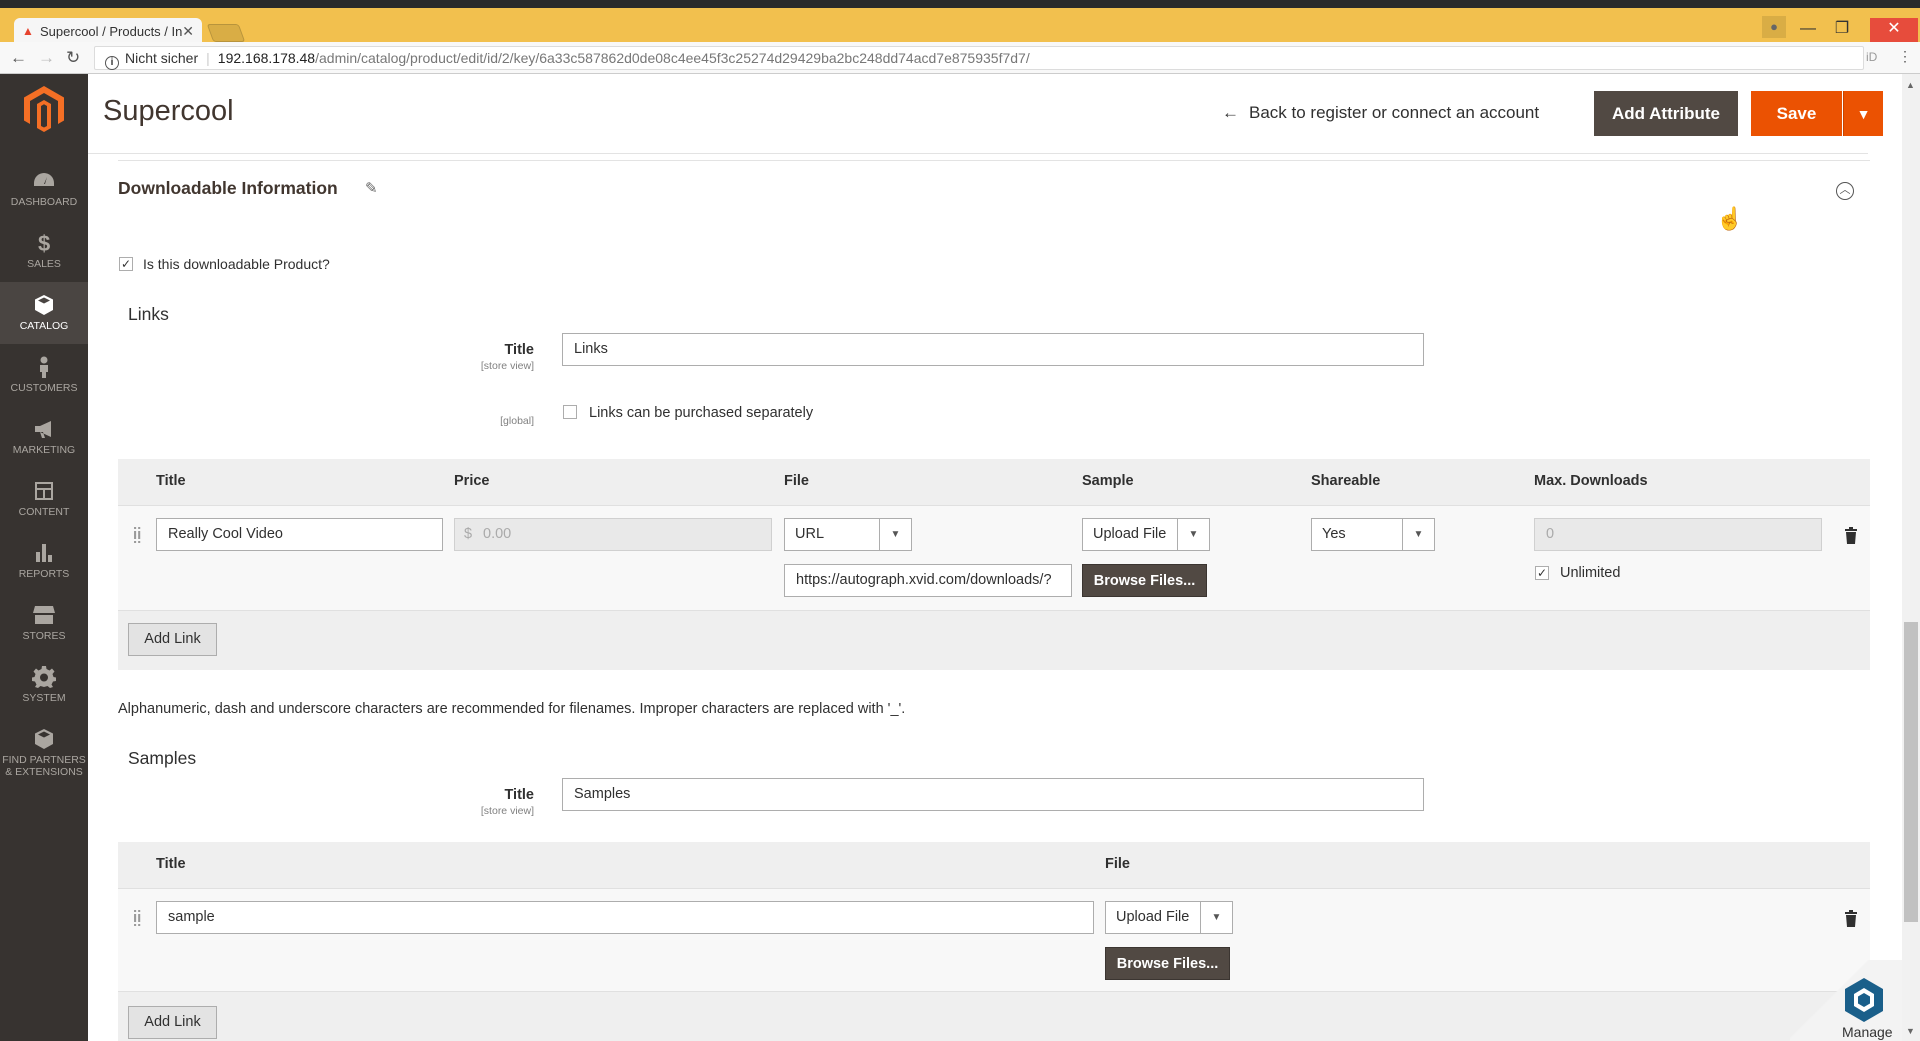  Describe the element at coordinates (625, 917) in the screenshot. I see `sample-title-input: sample` at that location.